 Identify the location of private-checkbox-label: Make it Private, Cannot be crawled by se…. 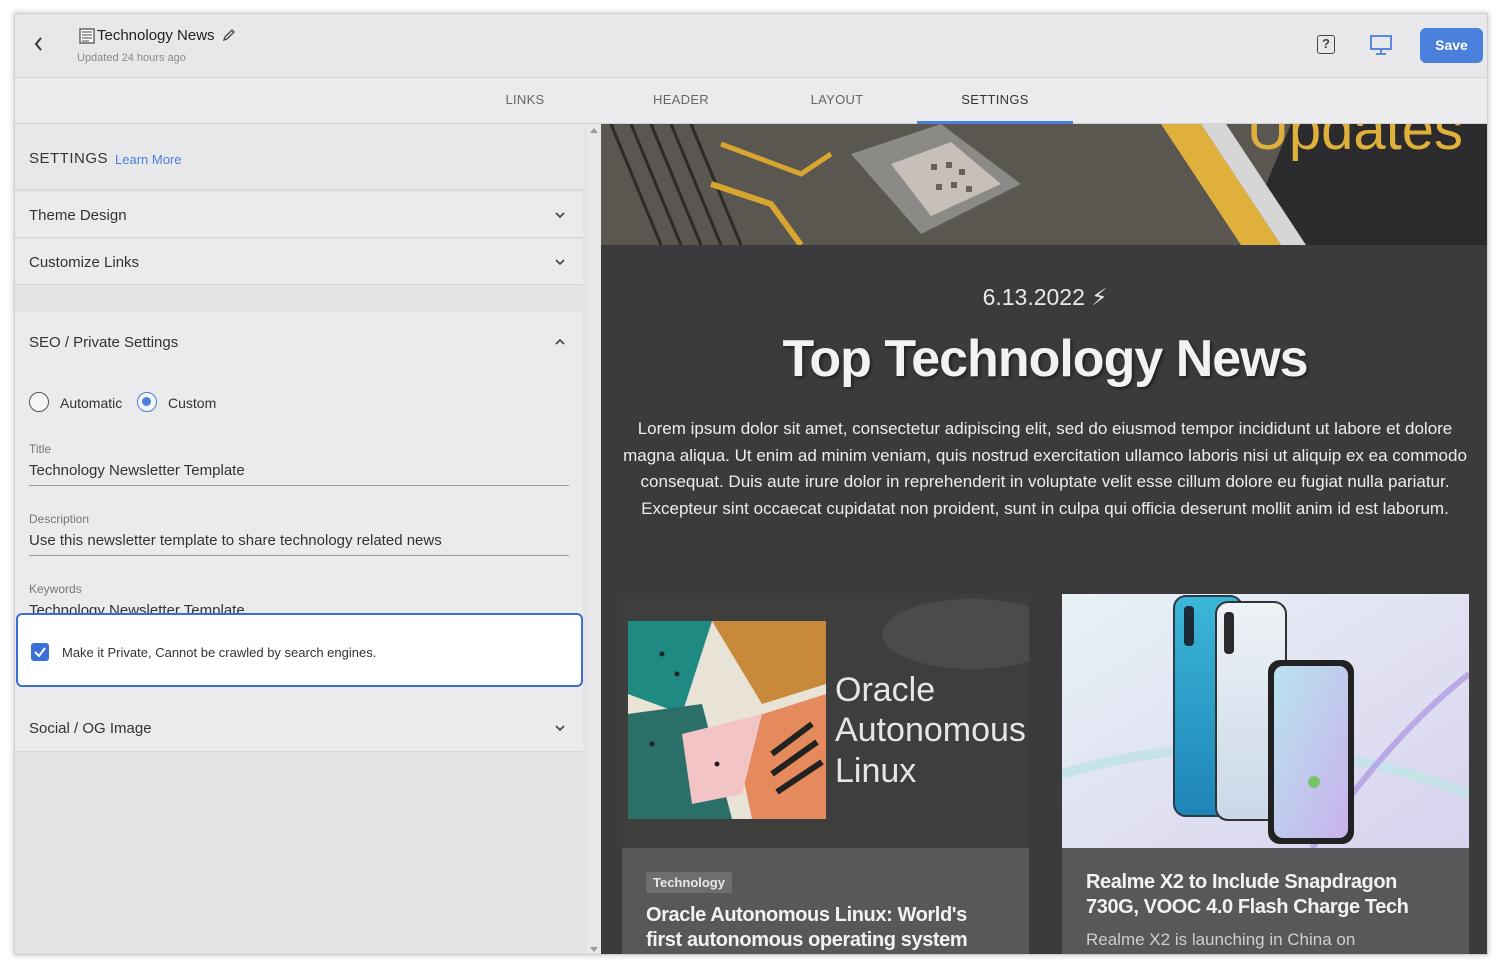
(219, 652).